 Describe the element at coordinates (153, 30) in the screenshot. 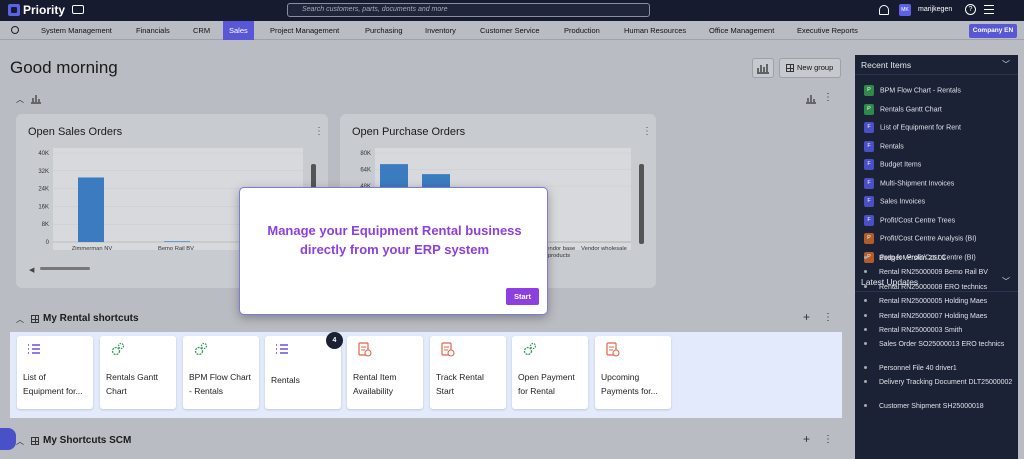

I see `menu-financials: Financials` at that location.